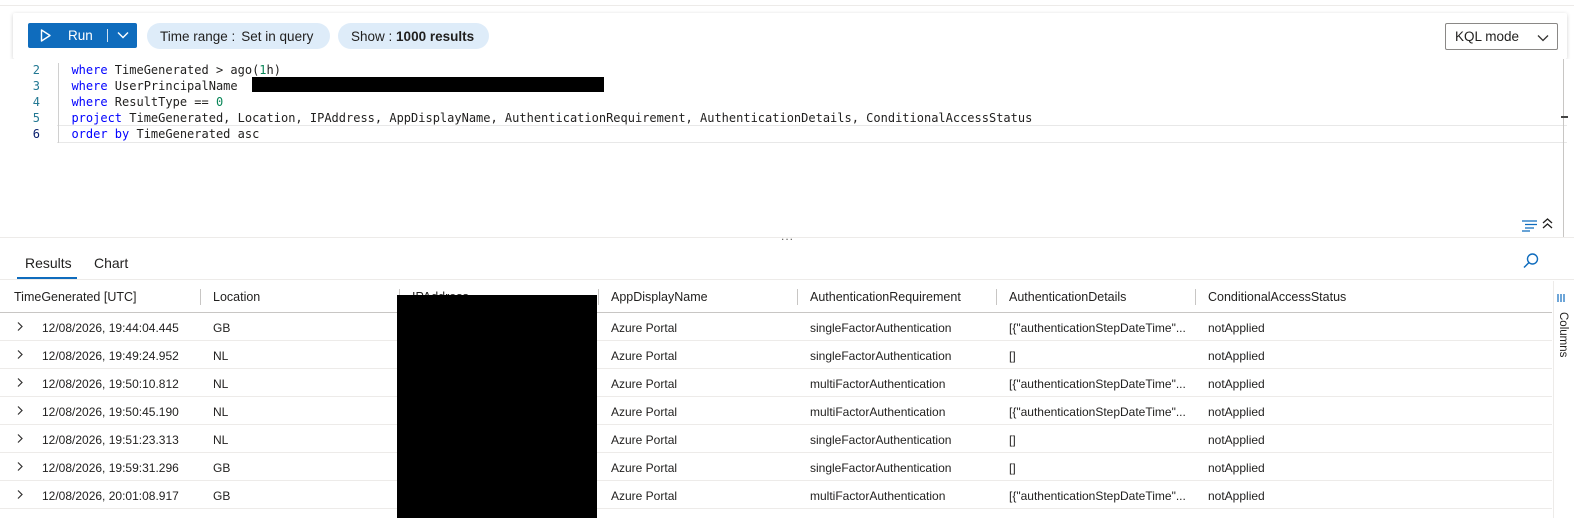 The image size is (1574, 518). Describe the element at coordinates (659, 297) in the screenshot. I see `column-header-appdisplayname: AppDisplayName` at that location.